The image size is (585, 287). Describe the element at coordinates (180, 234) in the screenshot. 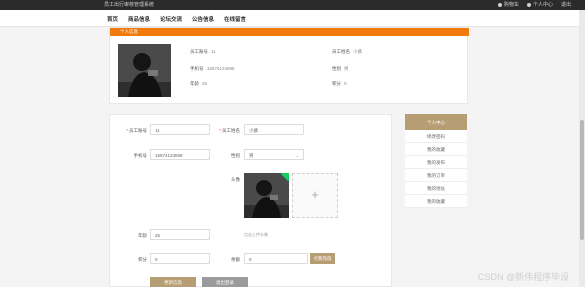

I see `age-input: 25` at that location.